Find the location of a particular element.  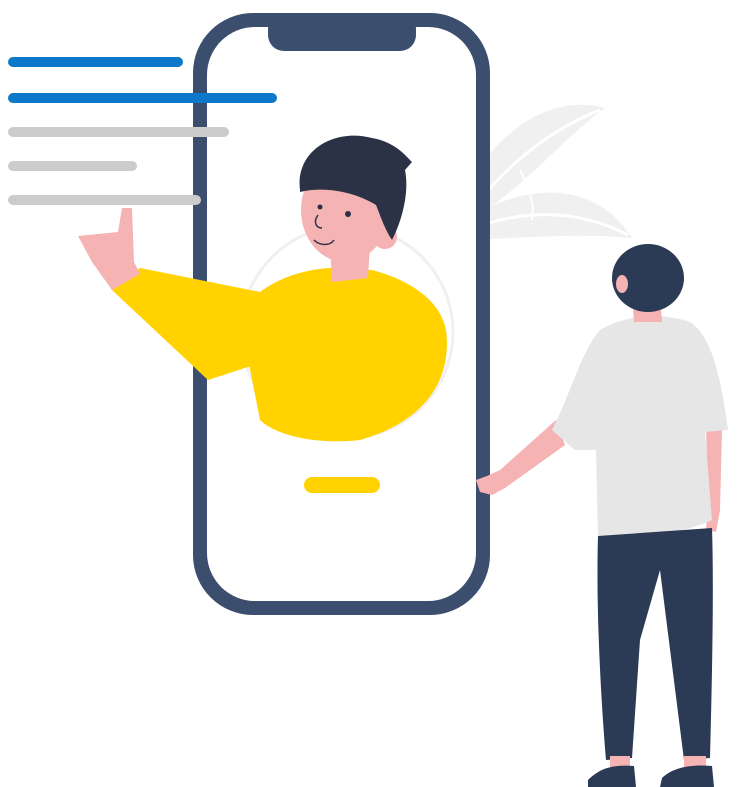

phone-notch is located at coordinates (342, 32).